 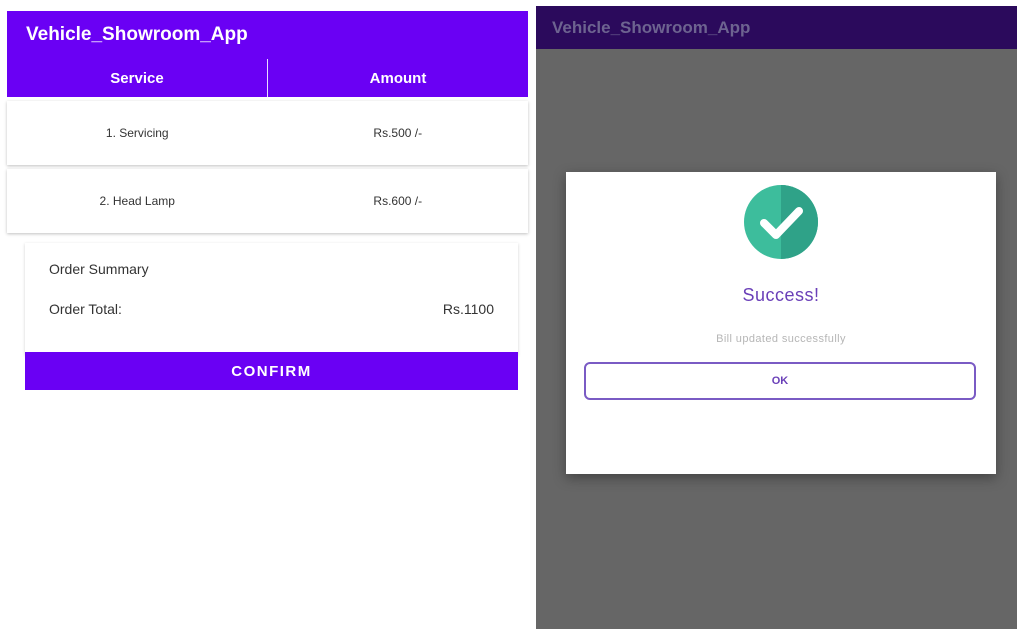 What do you see at coordinates (398, 133) in the screenshot?
I see `amount-cell: Rs.500 /-` at bounding box center [398, 133].